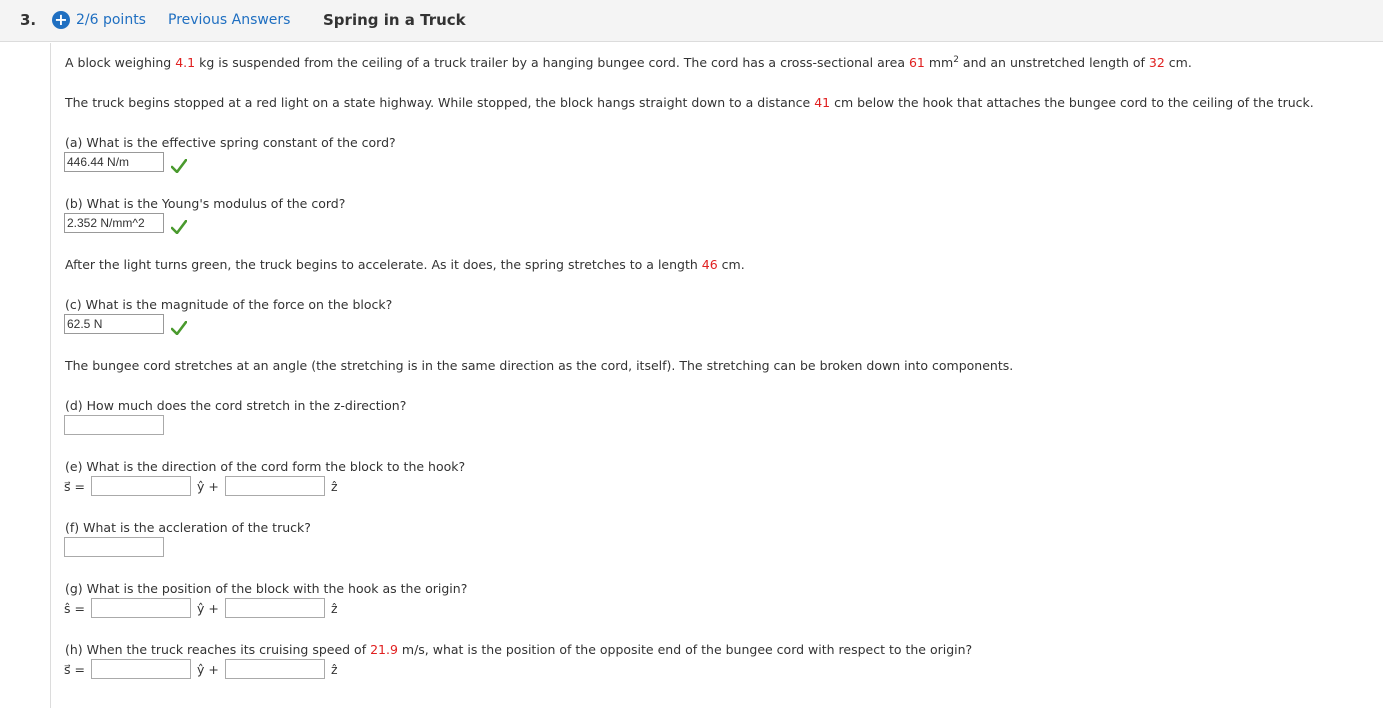  I want to click on left-divider, so click(50, 375).